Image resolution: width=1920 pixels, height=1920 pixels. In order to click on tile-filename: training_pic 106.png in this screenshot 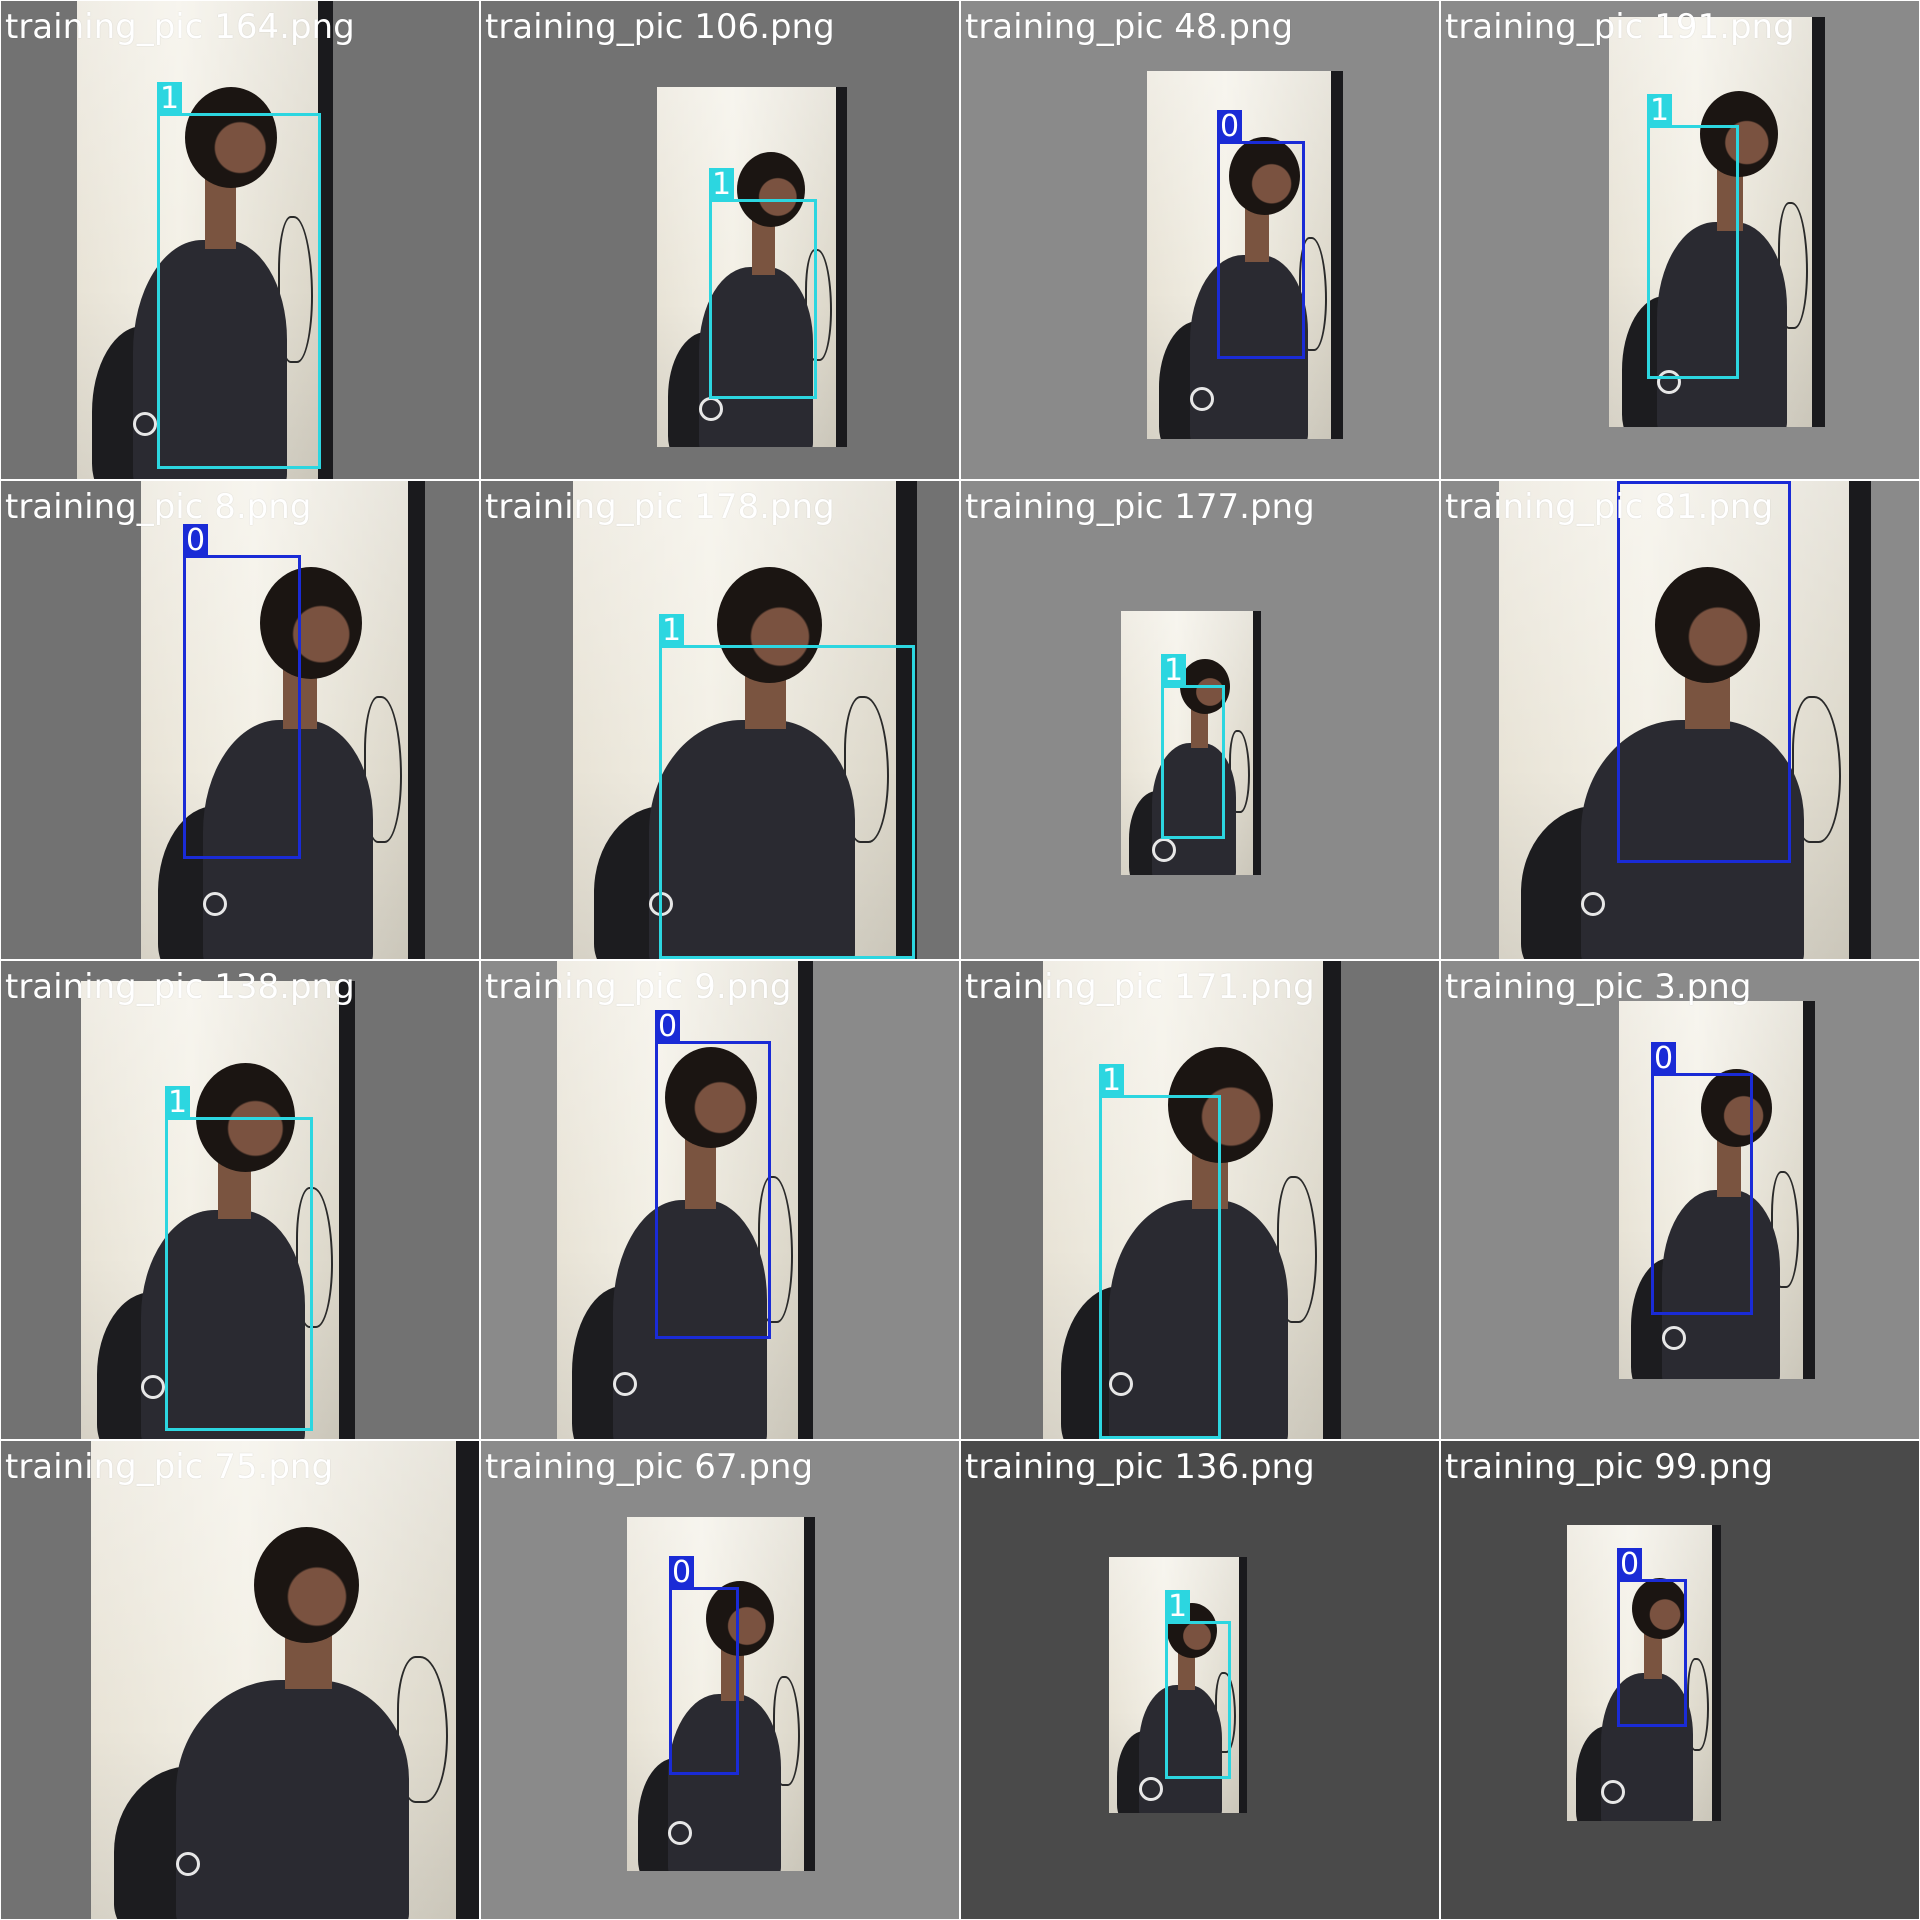, I will do `click(660, 27)`.